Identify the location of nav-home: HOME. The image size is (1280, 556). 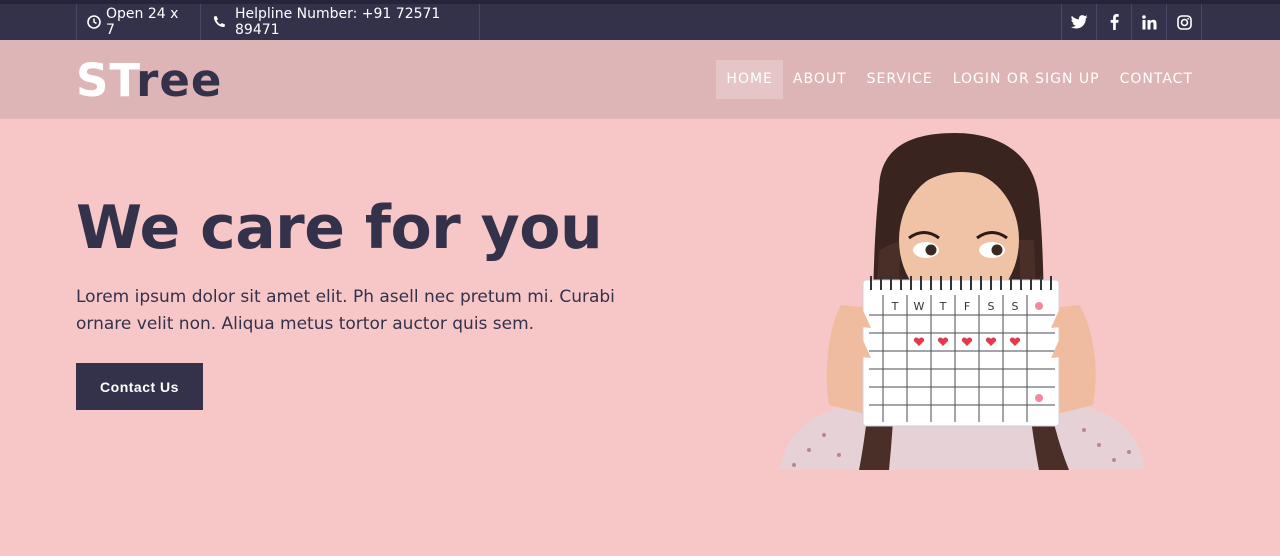
(749, 79).